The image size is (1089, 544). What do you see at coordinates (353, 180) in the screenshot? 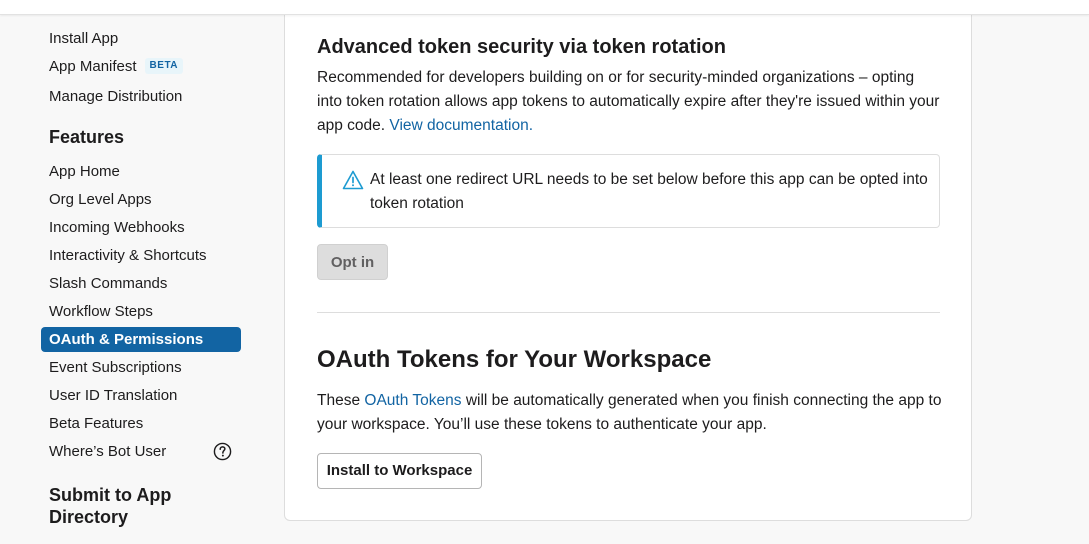
I see `warning-triangle-icon` at bounding box center [353, 180].